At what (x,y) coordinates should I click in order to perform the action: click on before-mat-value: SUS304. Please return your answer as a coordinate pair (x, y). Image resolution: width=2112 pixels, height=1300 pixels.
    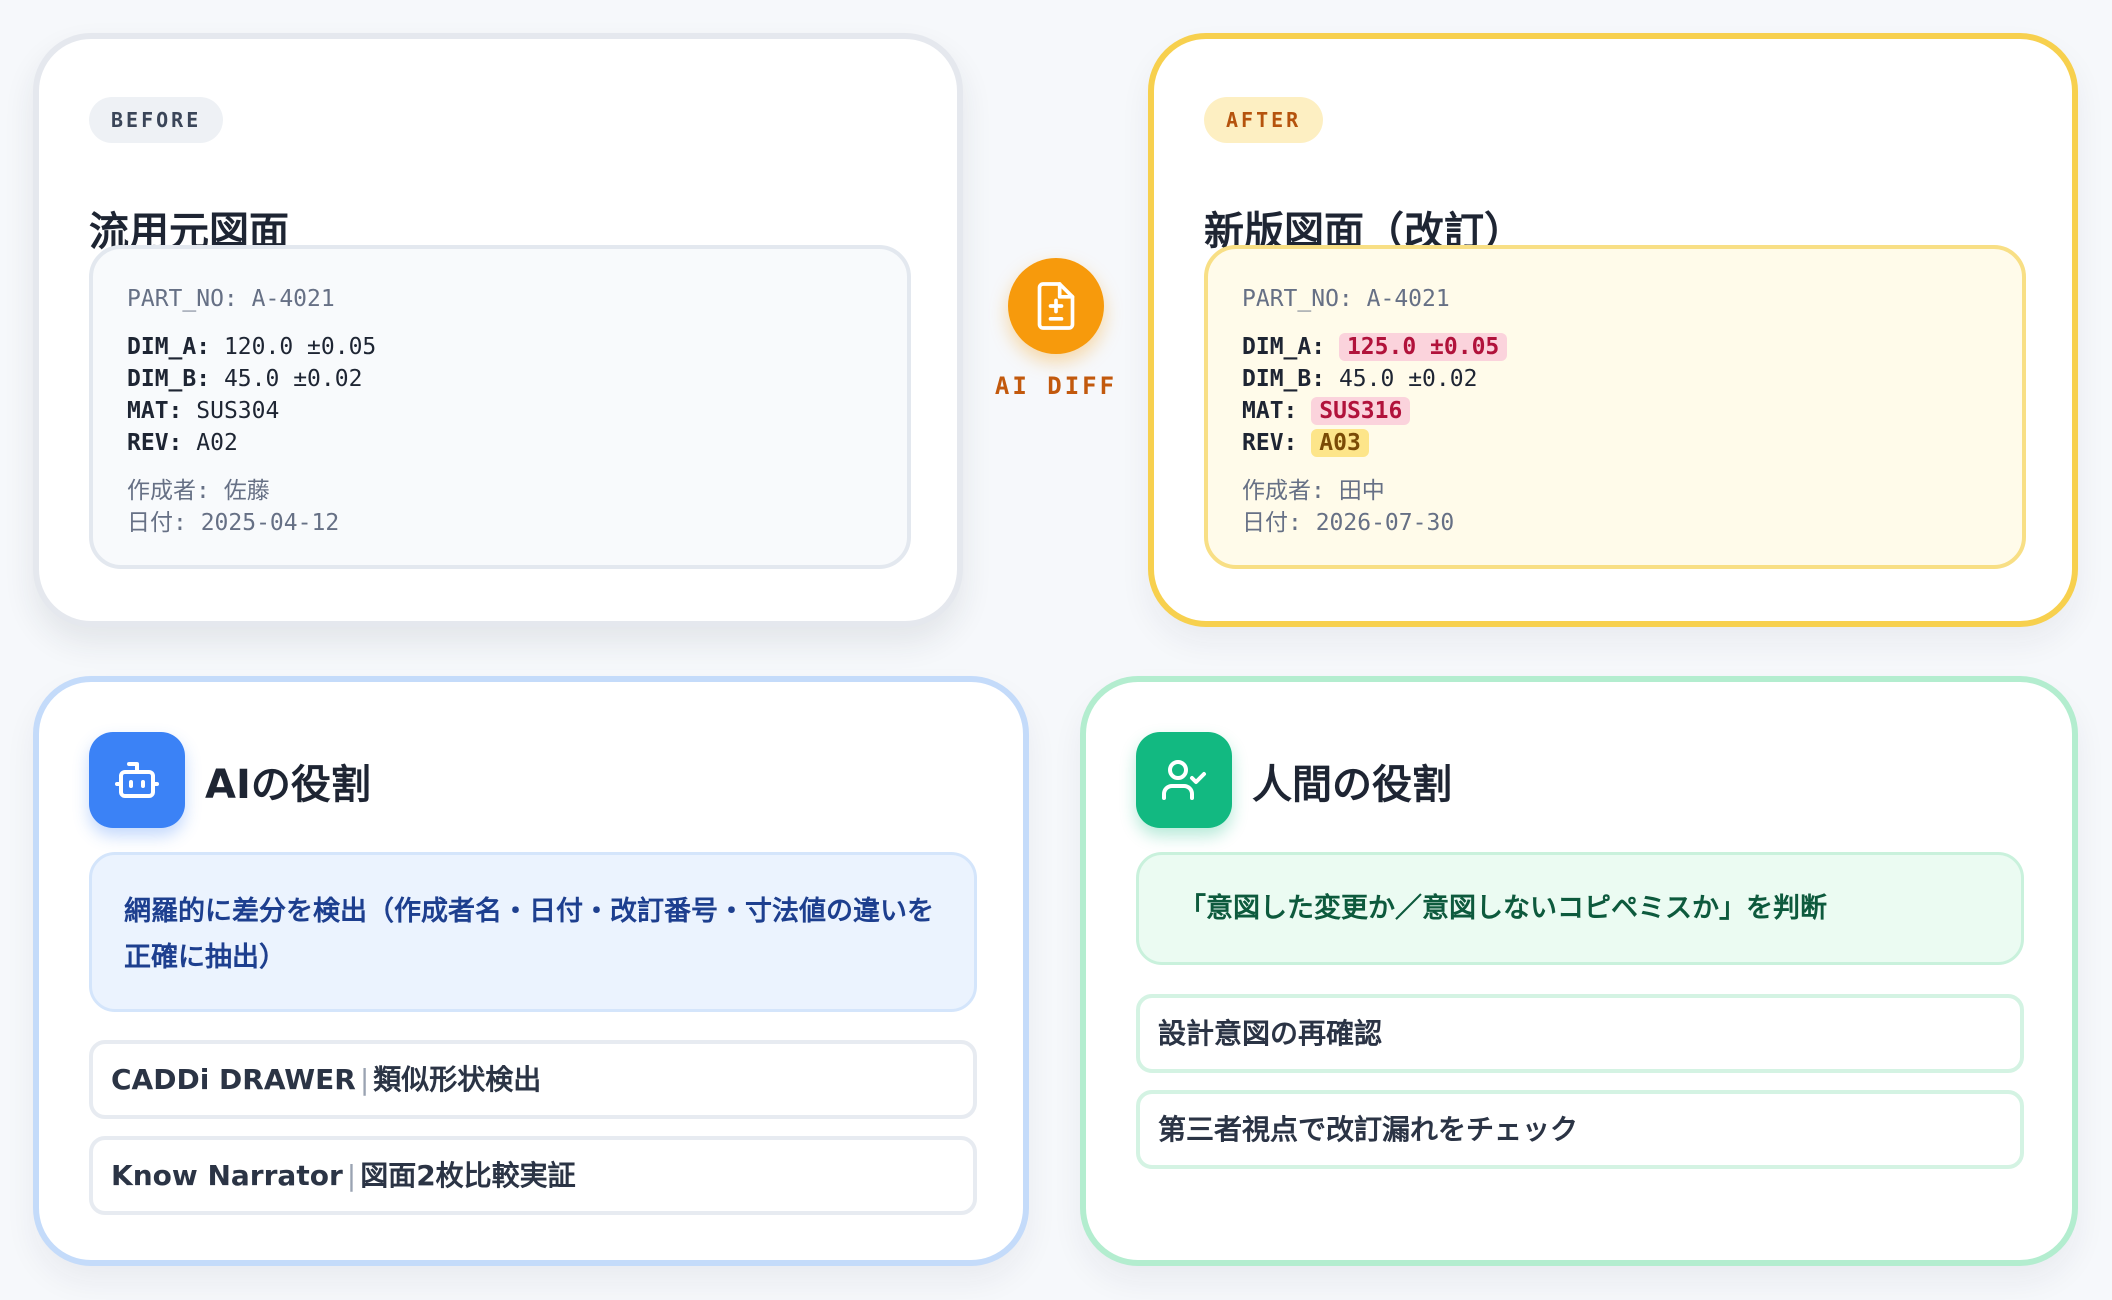
    Looking at the image, I should click on (238, 411).